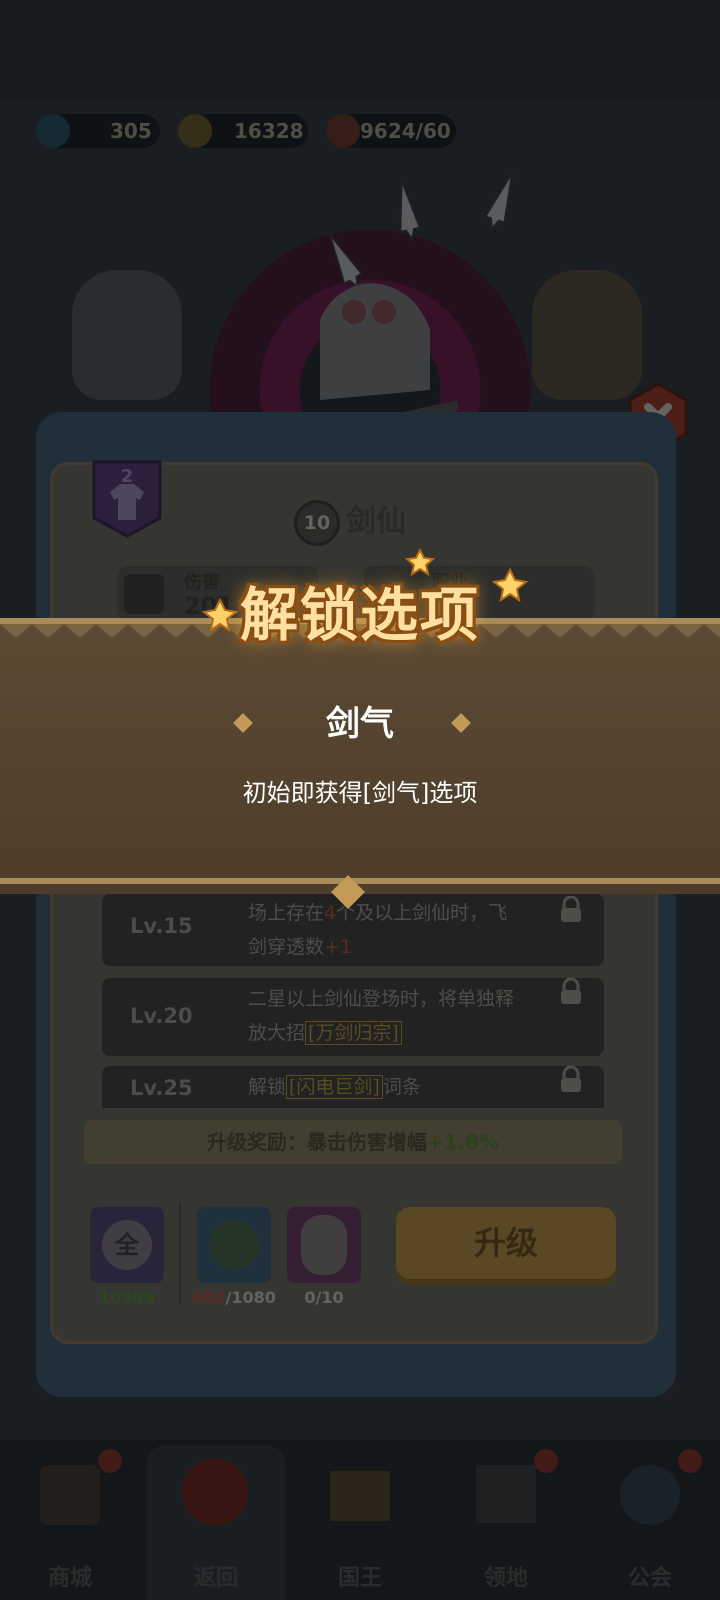 The image size is (720, 1600). What do you see at coordinates (360, 793) in the screenshot?
I see `unlocked-option-description: 初始即获得[剑气]选项` at bounding box center [360, 793].